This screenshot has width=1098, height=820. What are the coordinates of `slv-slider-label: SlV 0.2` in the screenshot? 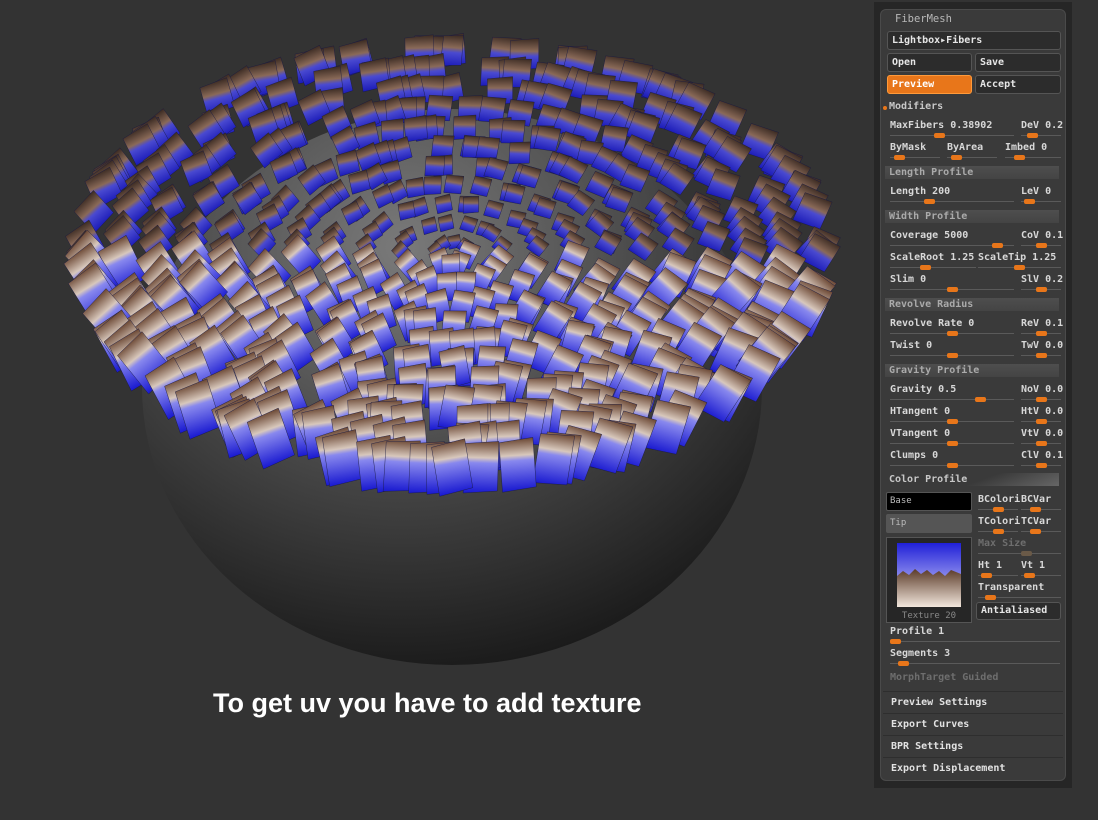 It's located at (1042, 279).